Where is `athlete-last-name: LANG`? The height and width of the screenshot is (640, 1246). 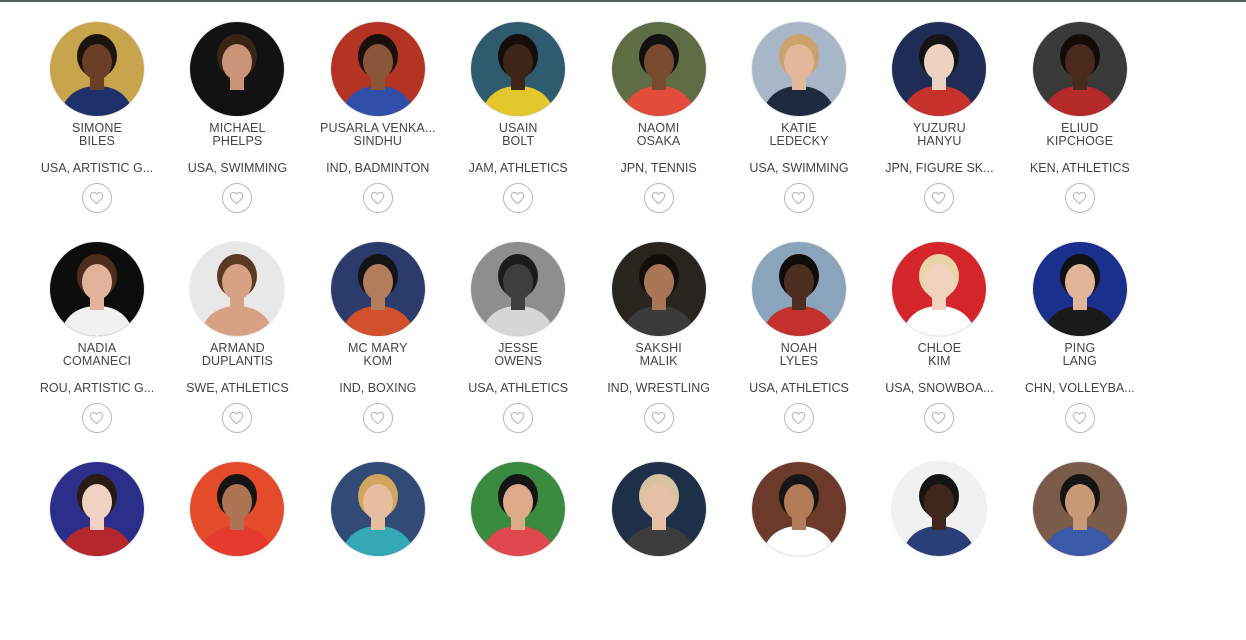
athlete-last-name: LANG is located at coordinates (1080, 361).